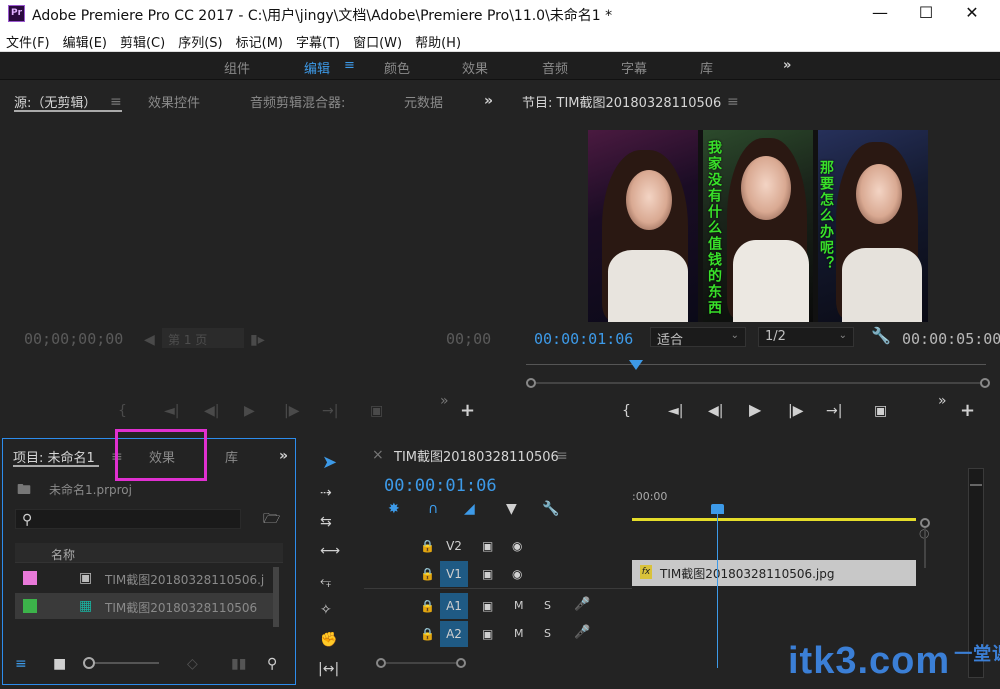 Image resolution: width=1000 pixels, height=689 pixels. What do you see at coordinates (880, 411) in the screenshot?
I see `export-frame-icon: ▣` at bounding box center [880, 411].